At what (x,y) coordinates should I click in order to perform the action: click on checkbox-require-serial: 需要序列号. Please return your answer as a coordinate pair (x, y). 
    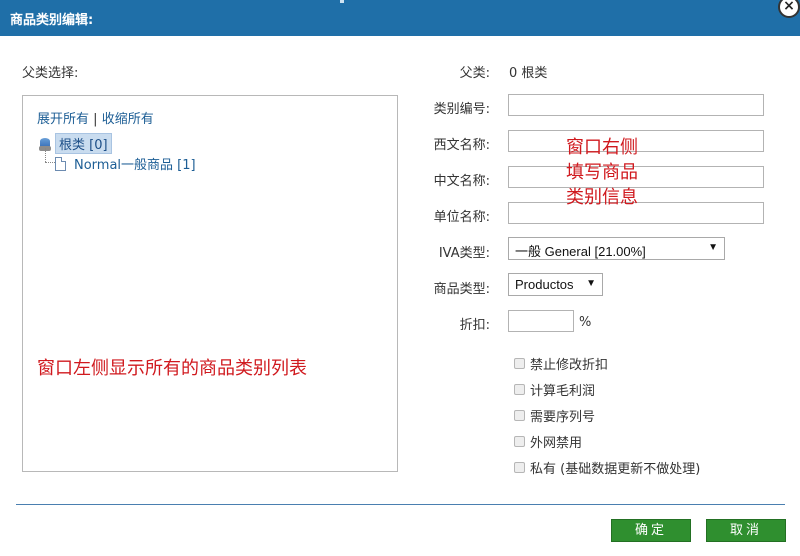
    Looking at the image, I should click on (554, 415).